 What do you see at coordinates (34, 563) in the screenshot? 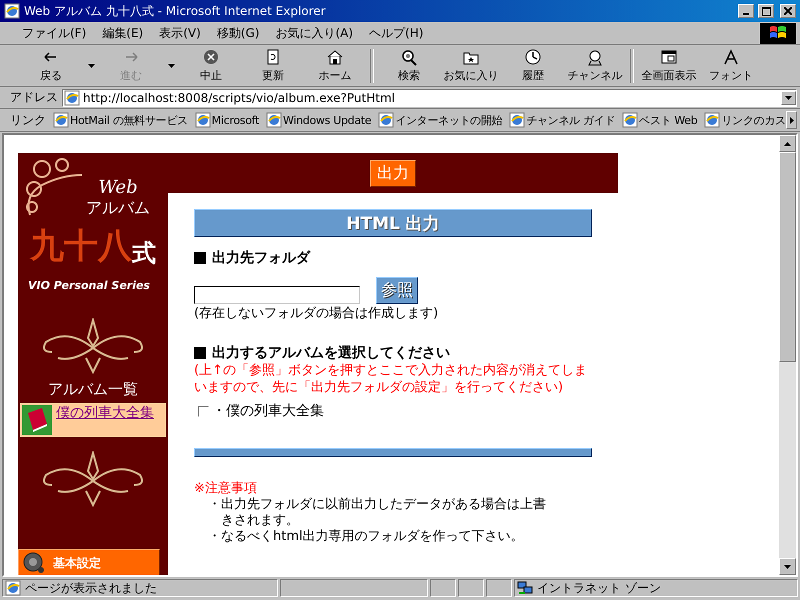
I see `gear-icon` at bounding box center [34, 563].